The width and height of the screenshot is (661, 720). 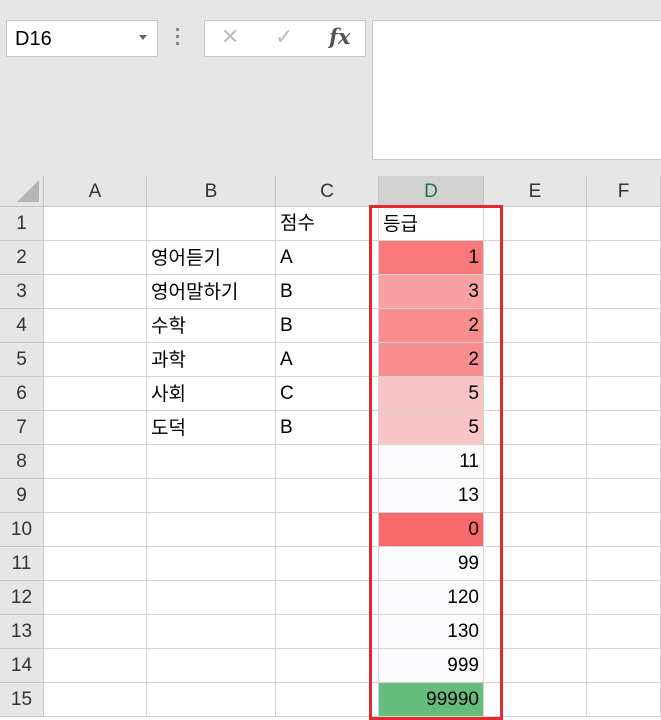 What do you see at coordinates (211, 326) in the screenshot?
I see `cell-b4: 수학` at bounding box center [211, 326].